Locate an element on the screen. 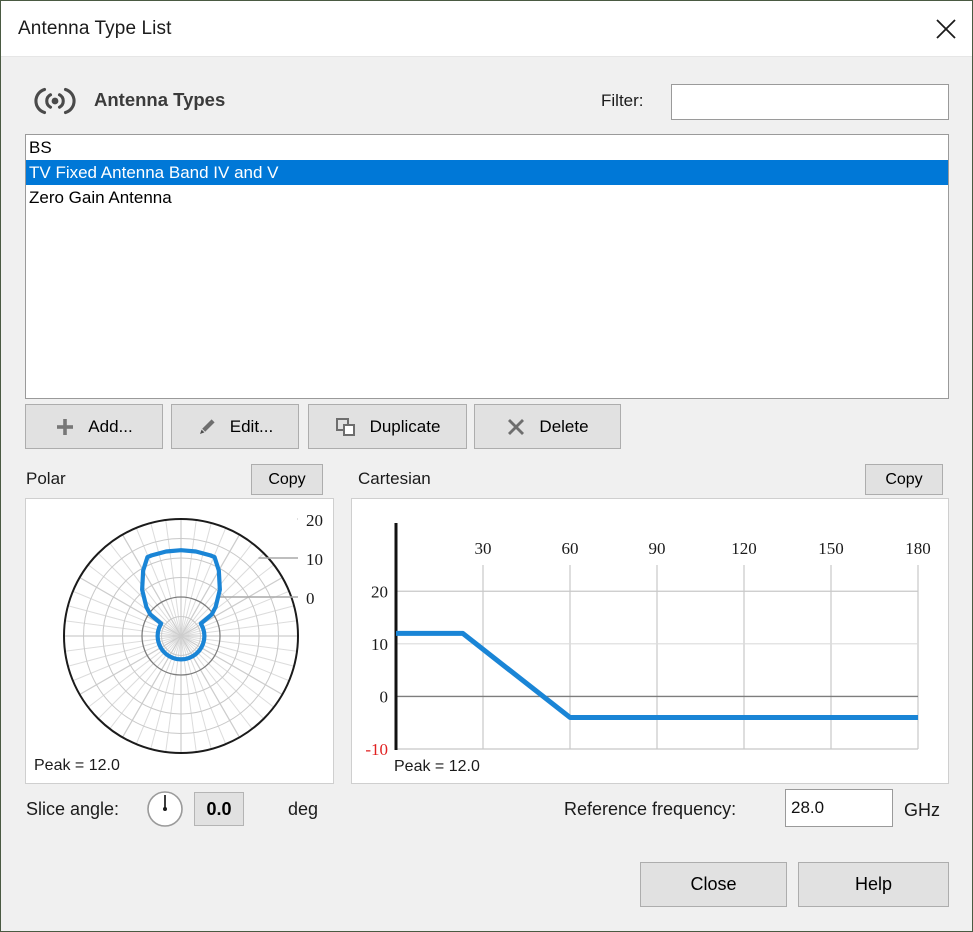 This screenshot has width=973, height=932. close-window-button is located at coordinates (945, 29).